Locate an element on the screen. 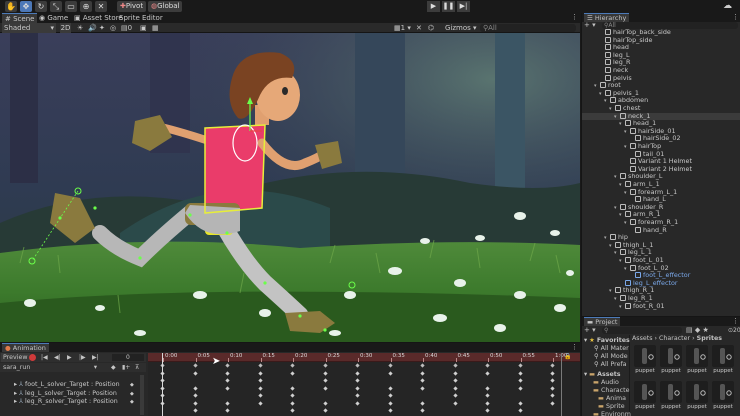  playhead is located at coordinates (162, 384).